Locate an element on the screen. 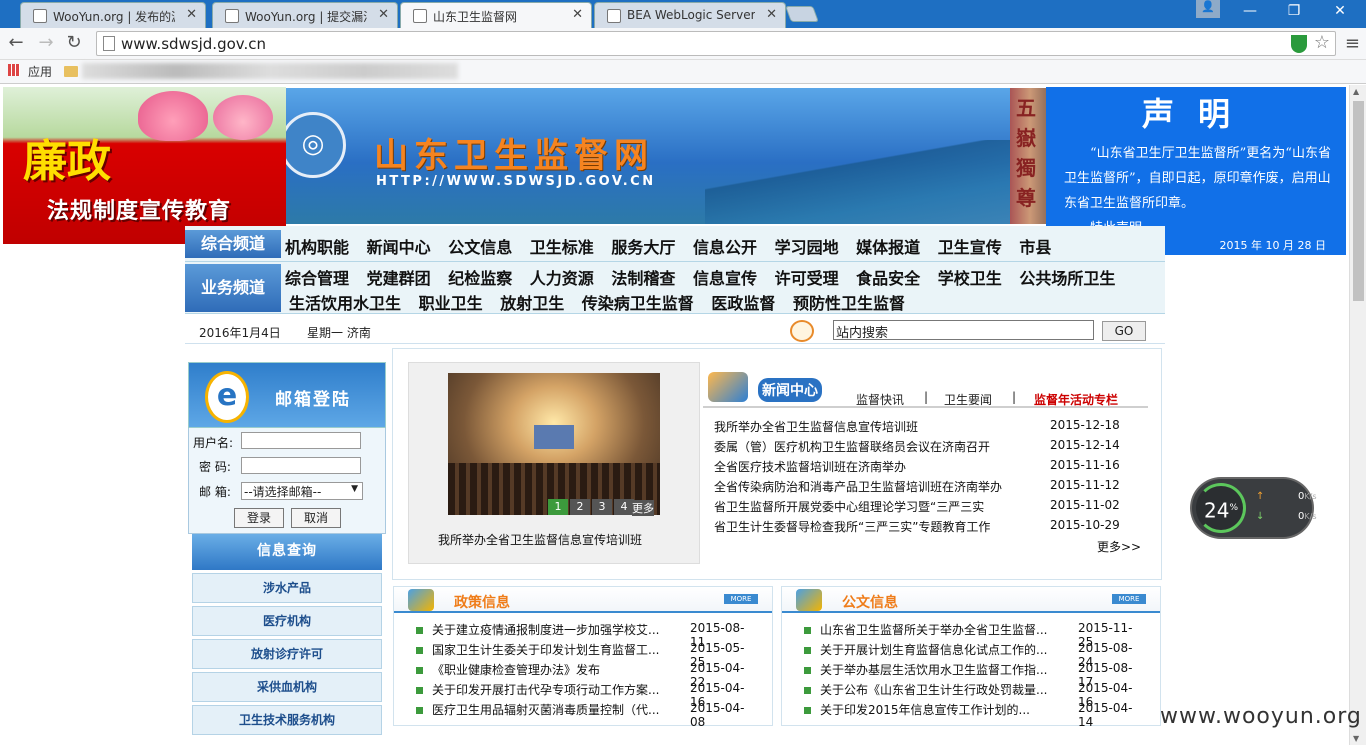  cancel-button: 取消 is located at coordinates (316, 518).